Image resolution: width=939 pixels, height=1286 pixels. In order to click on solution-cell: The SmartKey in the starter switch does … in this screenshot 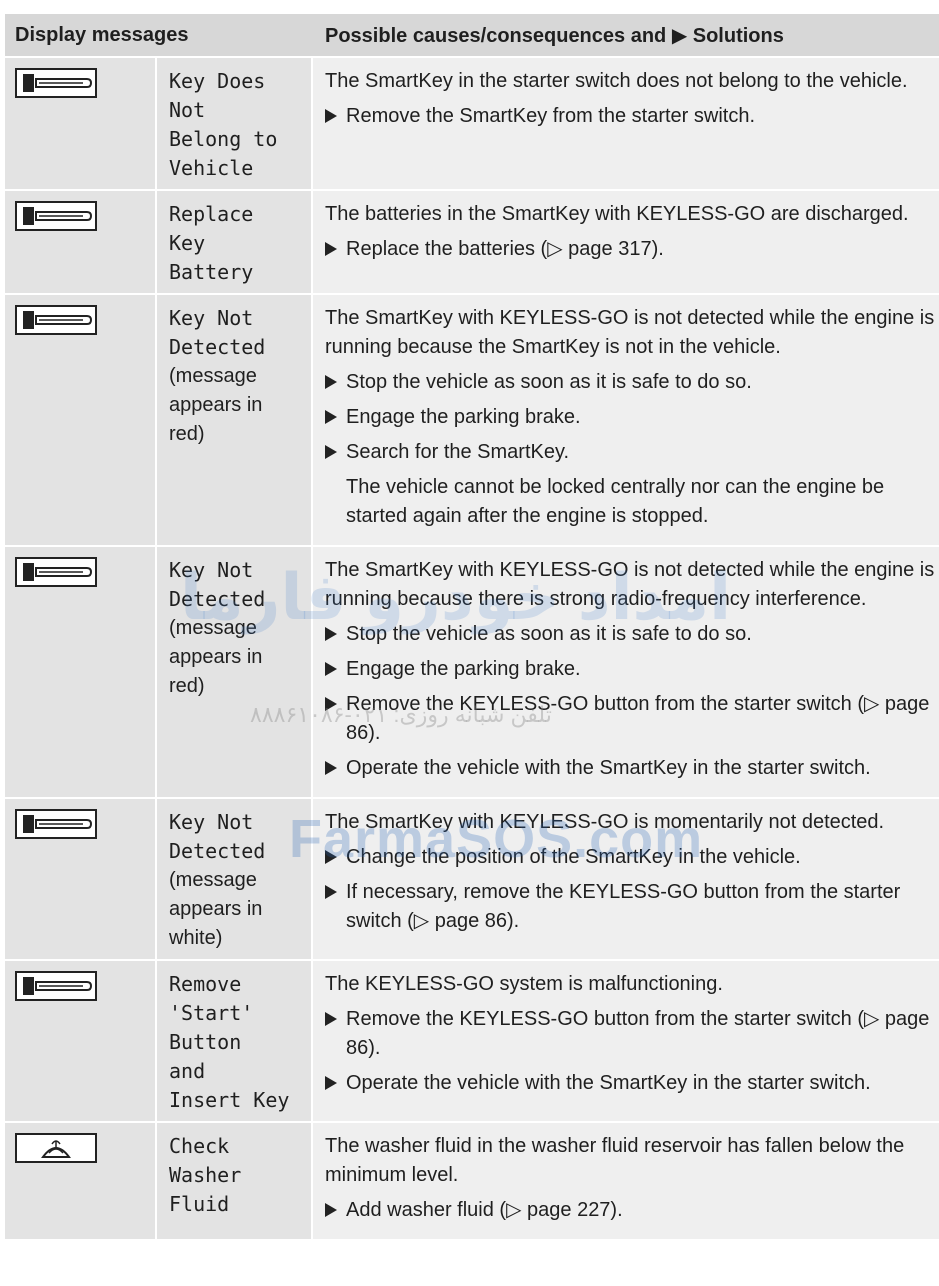, I will do `click(626, 123)`.